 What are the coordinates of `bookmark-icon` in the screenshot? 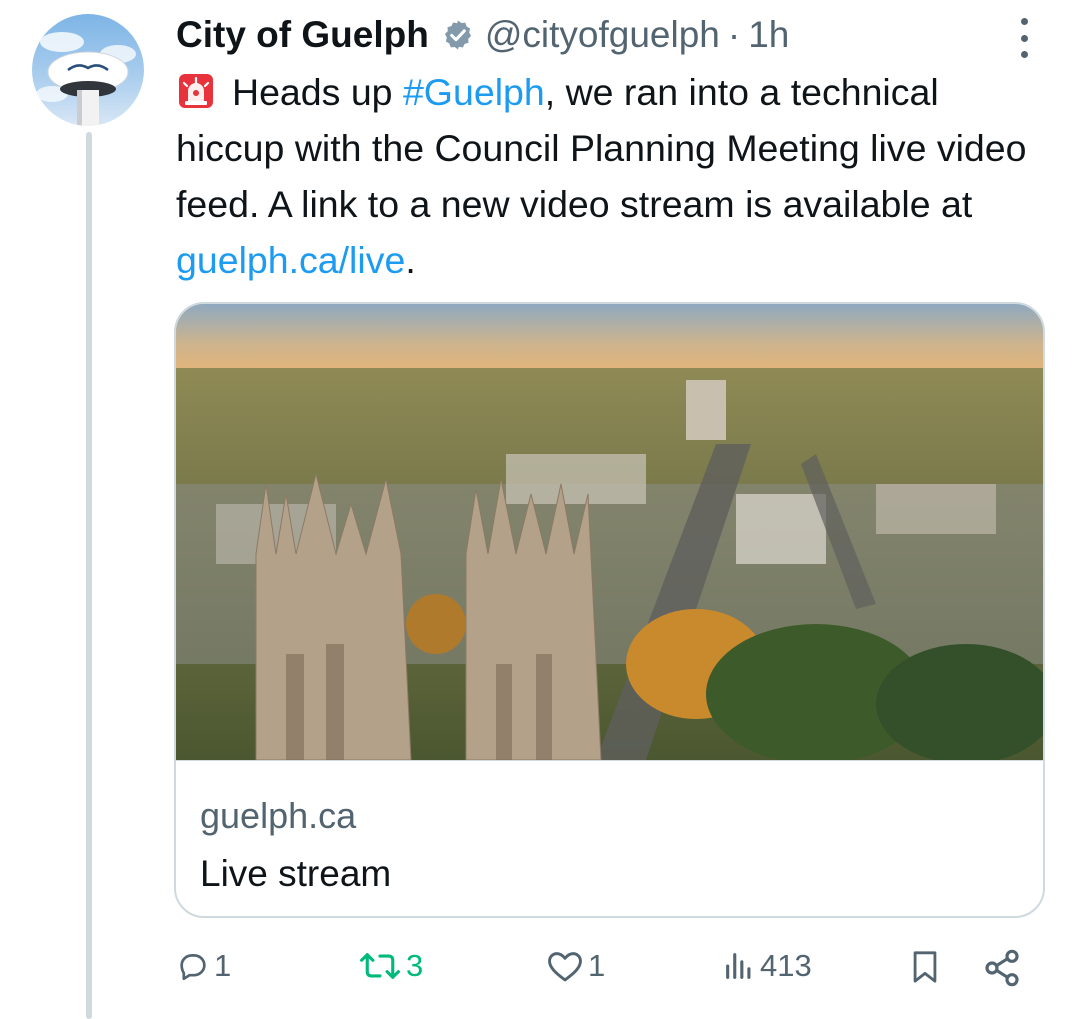 It's located at (925, 967).